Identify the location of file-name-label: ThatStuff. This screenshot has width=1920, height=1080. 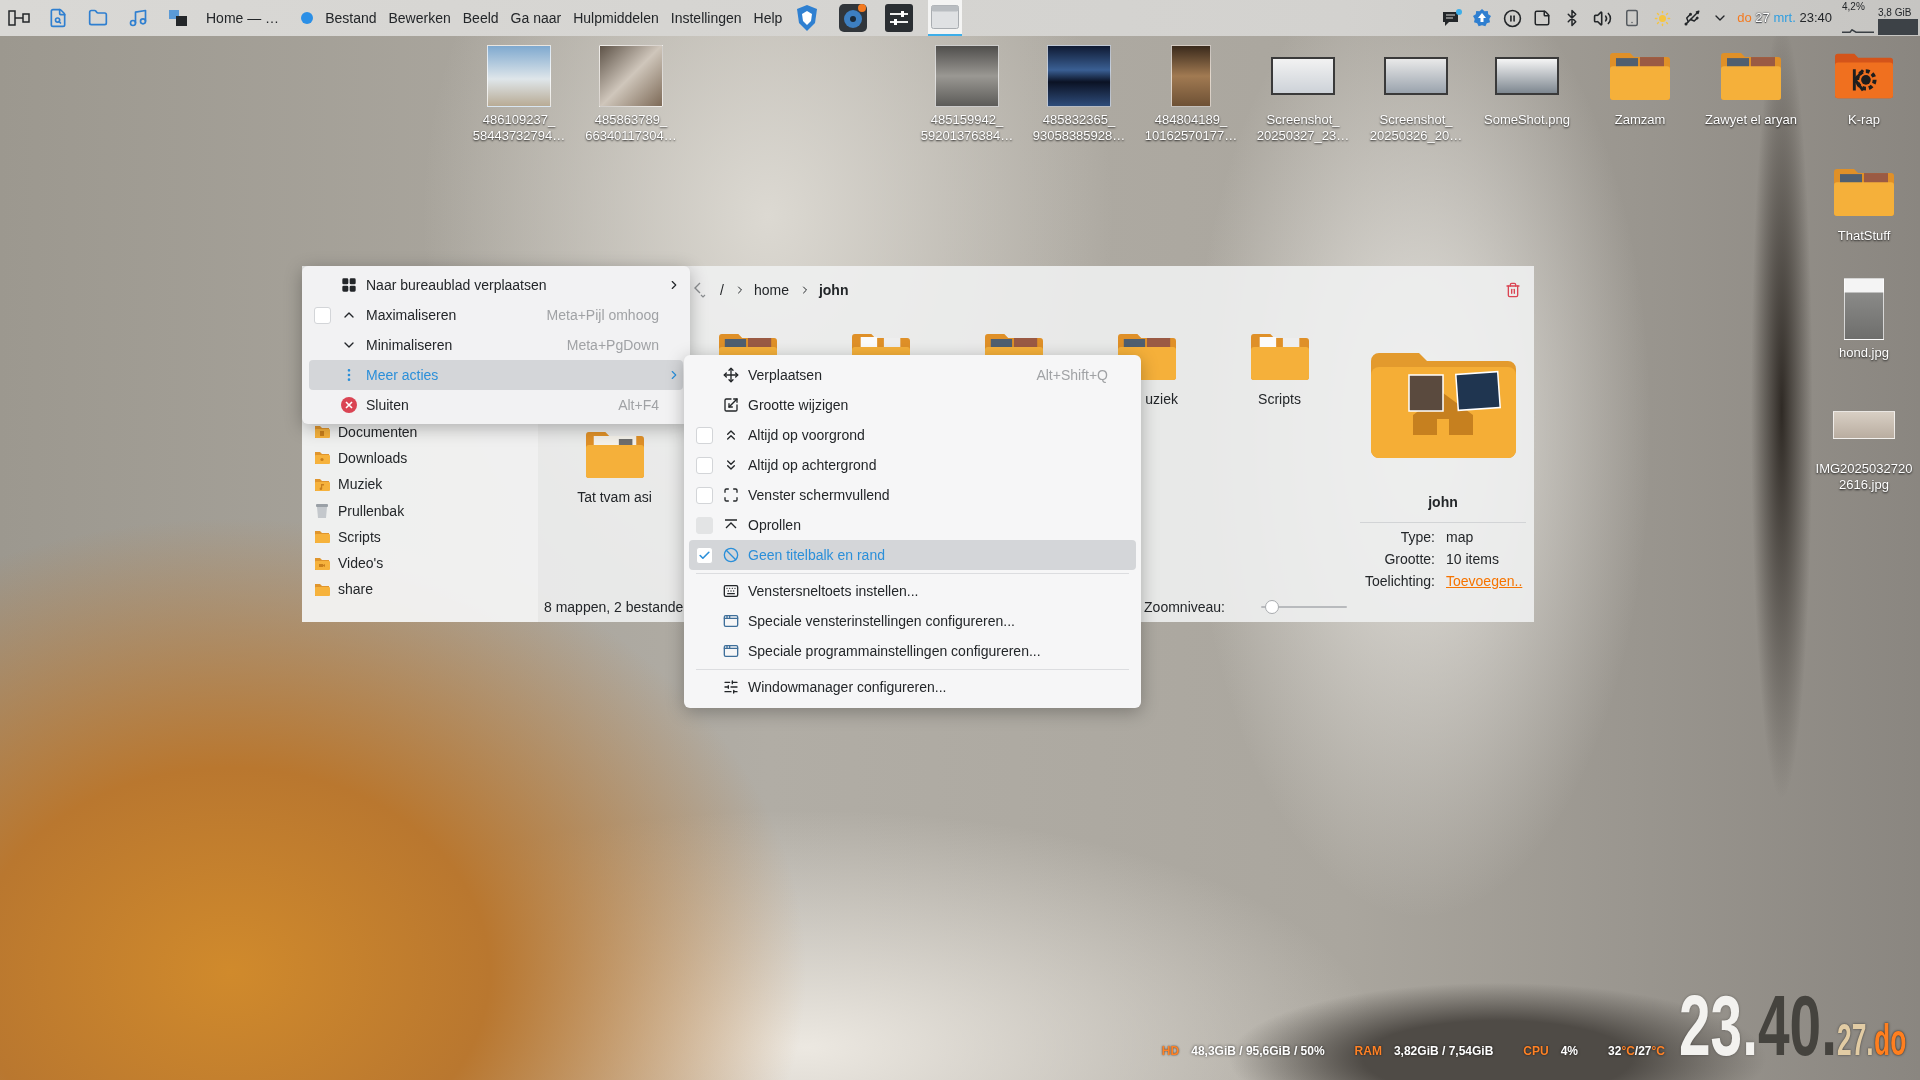
(1864, 236).